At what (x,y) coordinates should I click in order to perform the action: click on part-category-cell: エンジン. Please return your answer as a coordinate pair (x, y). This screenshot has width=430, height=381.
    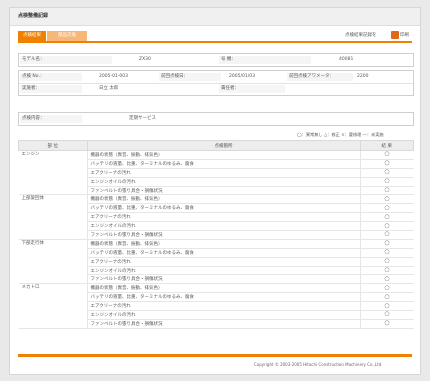
    Looking at the image, I should click on (53, 173).